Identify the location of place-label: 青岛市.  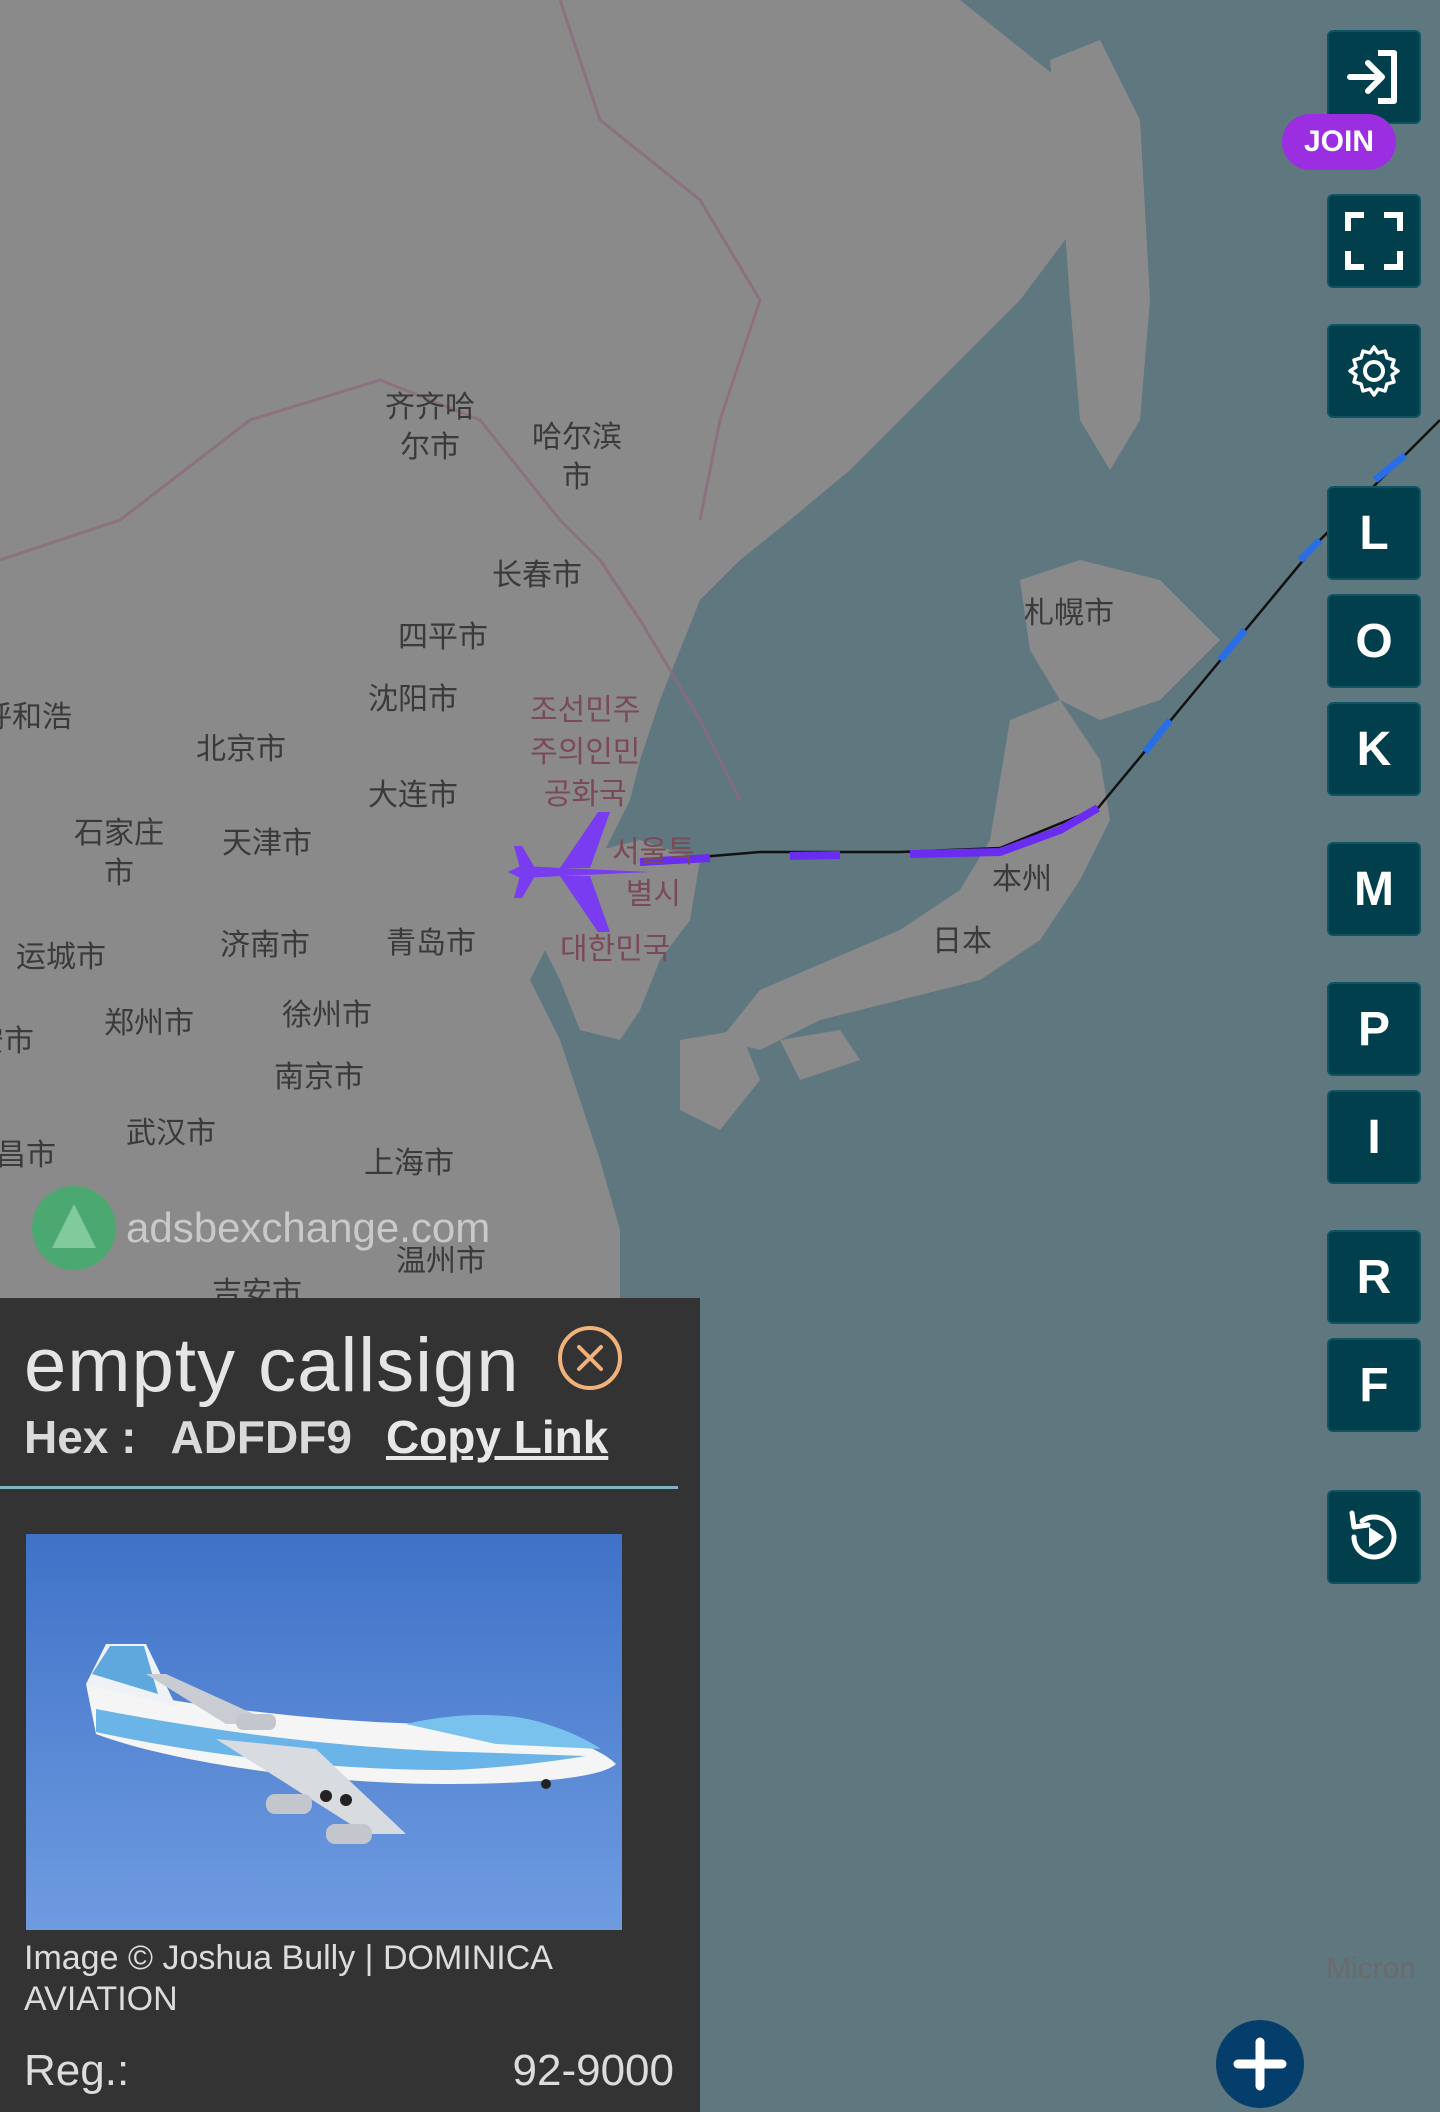
(431, 943).